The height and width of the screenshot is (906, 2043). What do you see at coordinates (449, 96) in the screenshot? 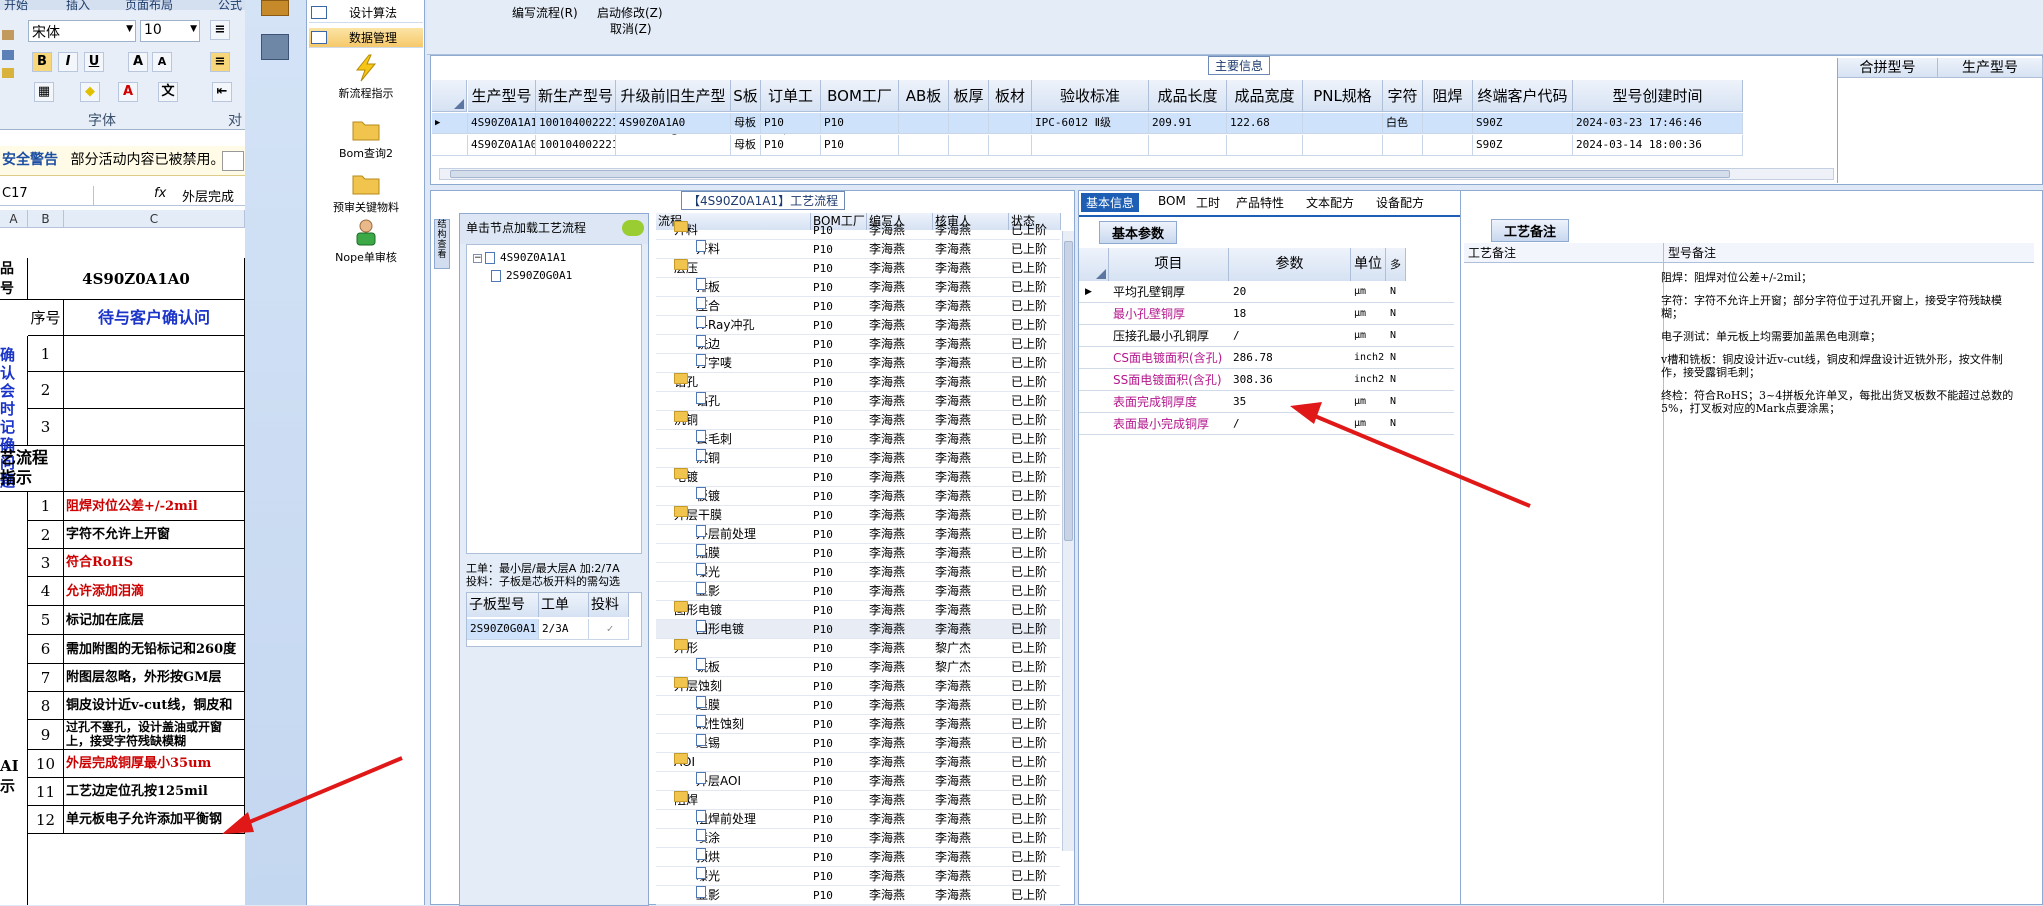
I see `grid-corner` at bounding box center [449, 96].